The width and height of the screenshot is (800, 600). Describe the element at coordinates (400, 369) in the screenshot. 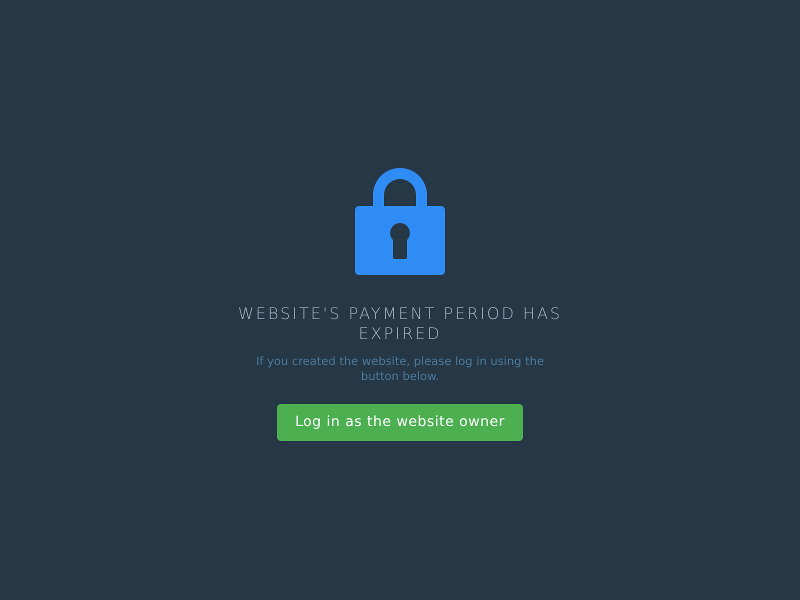

I see `info-message: If you created the website, please log in using the button below.` at that location.